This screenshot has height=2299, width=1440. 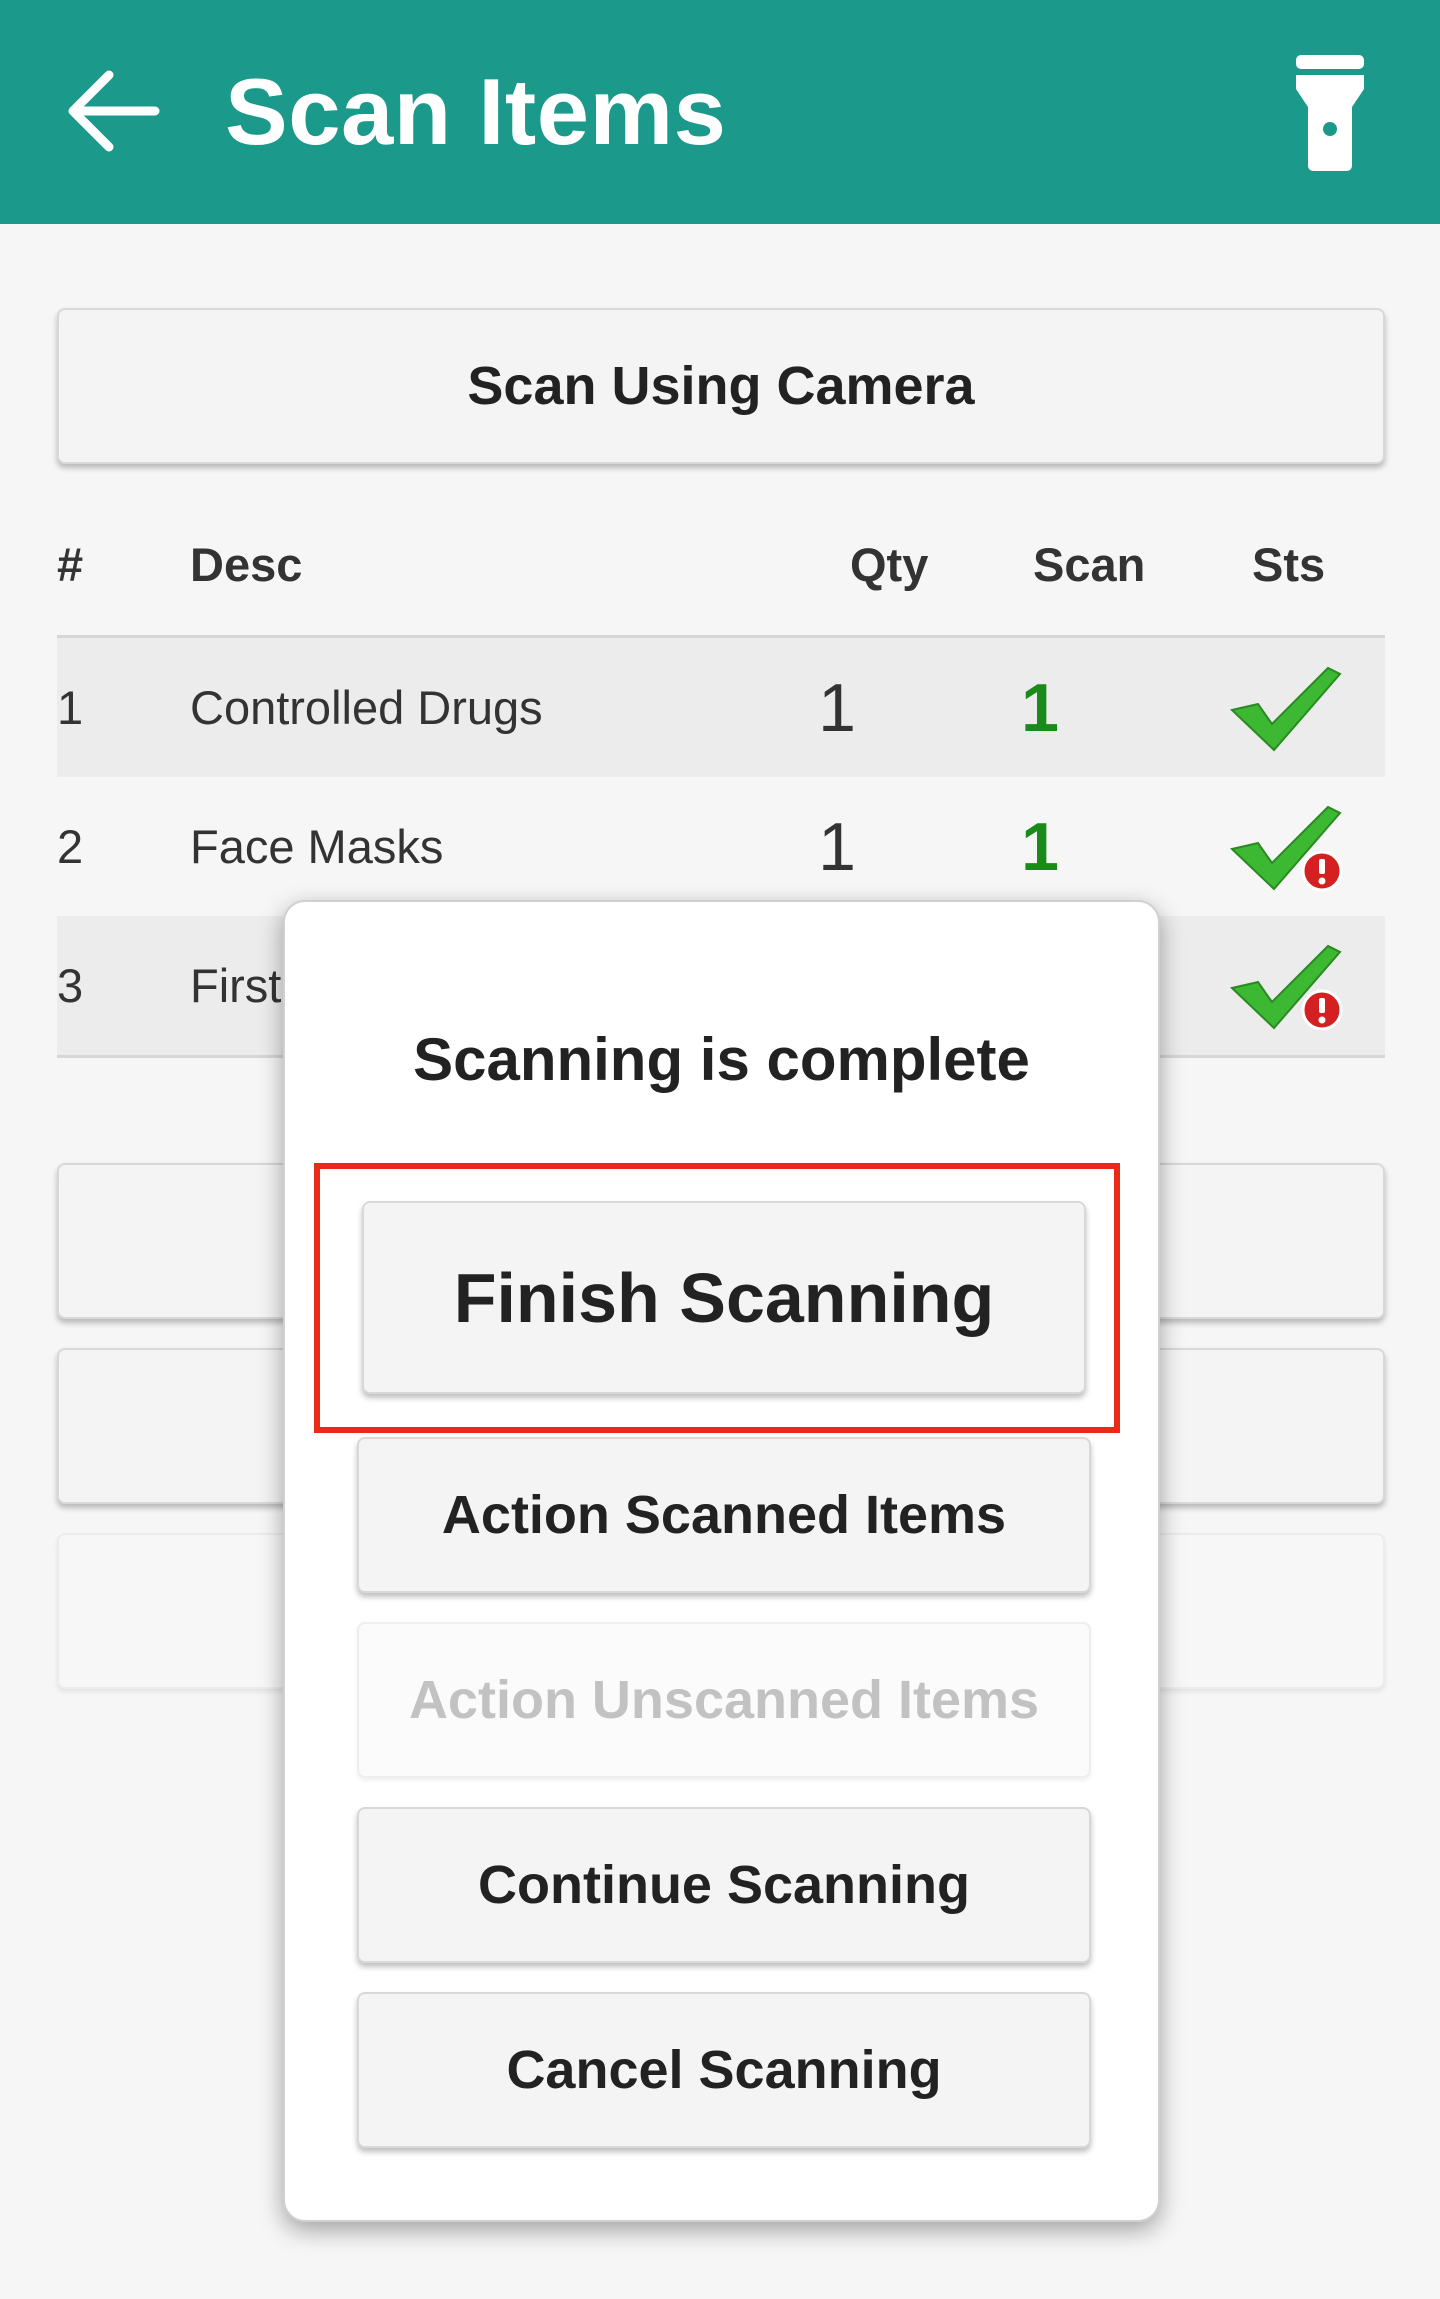 I want to click on app-bar: Scan Items, so click(x=720, y=112).